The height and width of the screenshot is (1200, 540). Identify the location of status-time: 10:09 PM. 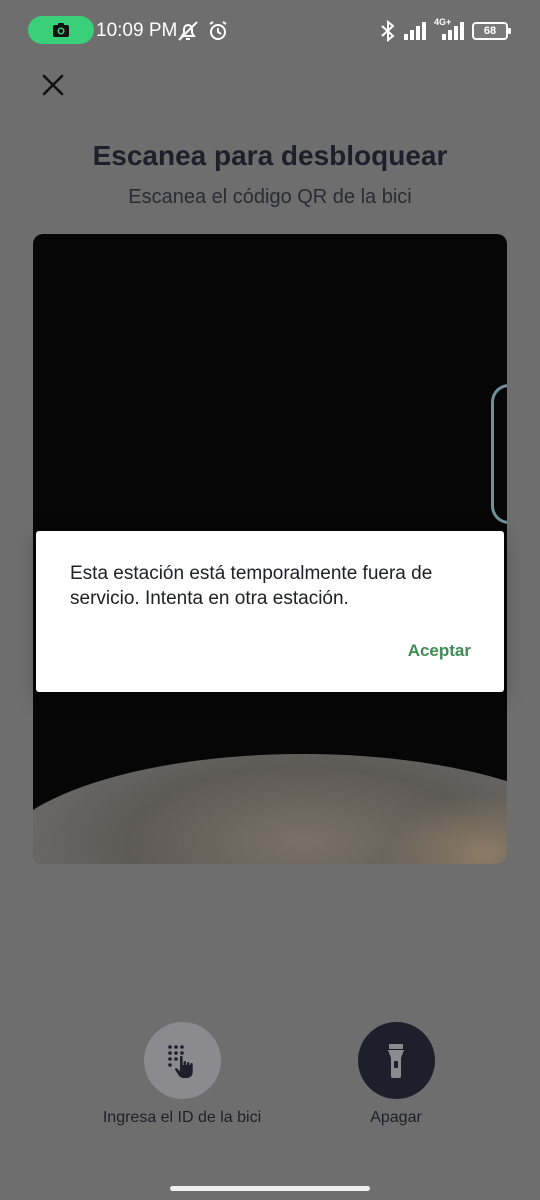
(137, 30).